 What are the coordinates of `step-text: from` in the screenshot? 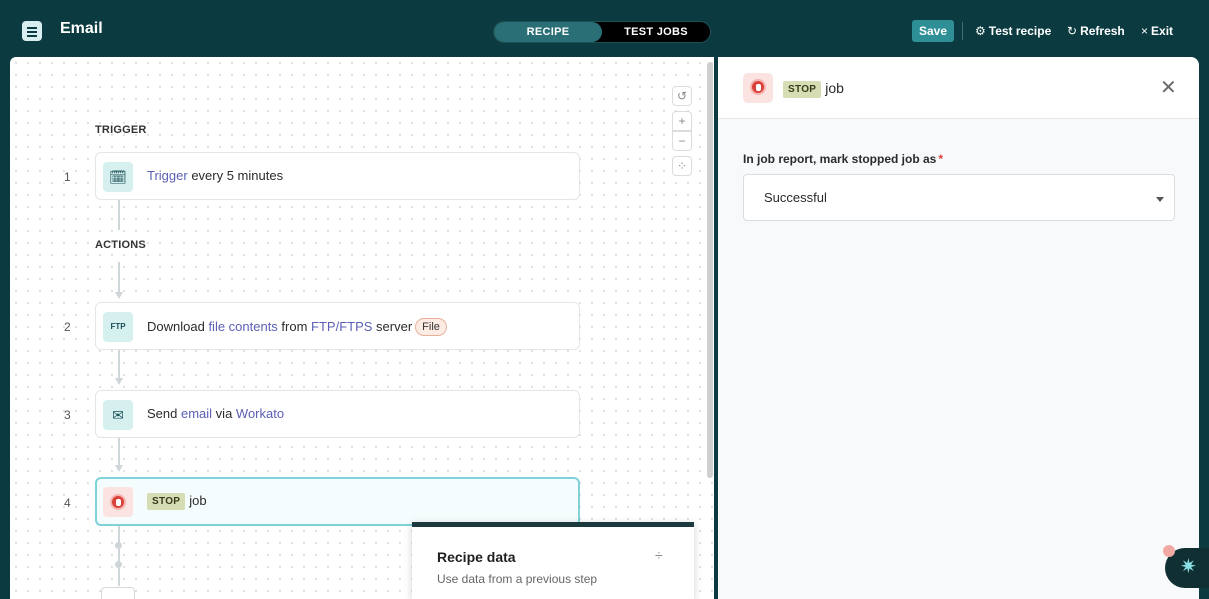 It's located at (294, 326).